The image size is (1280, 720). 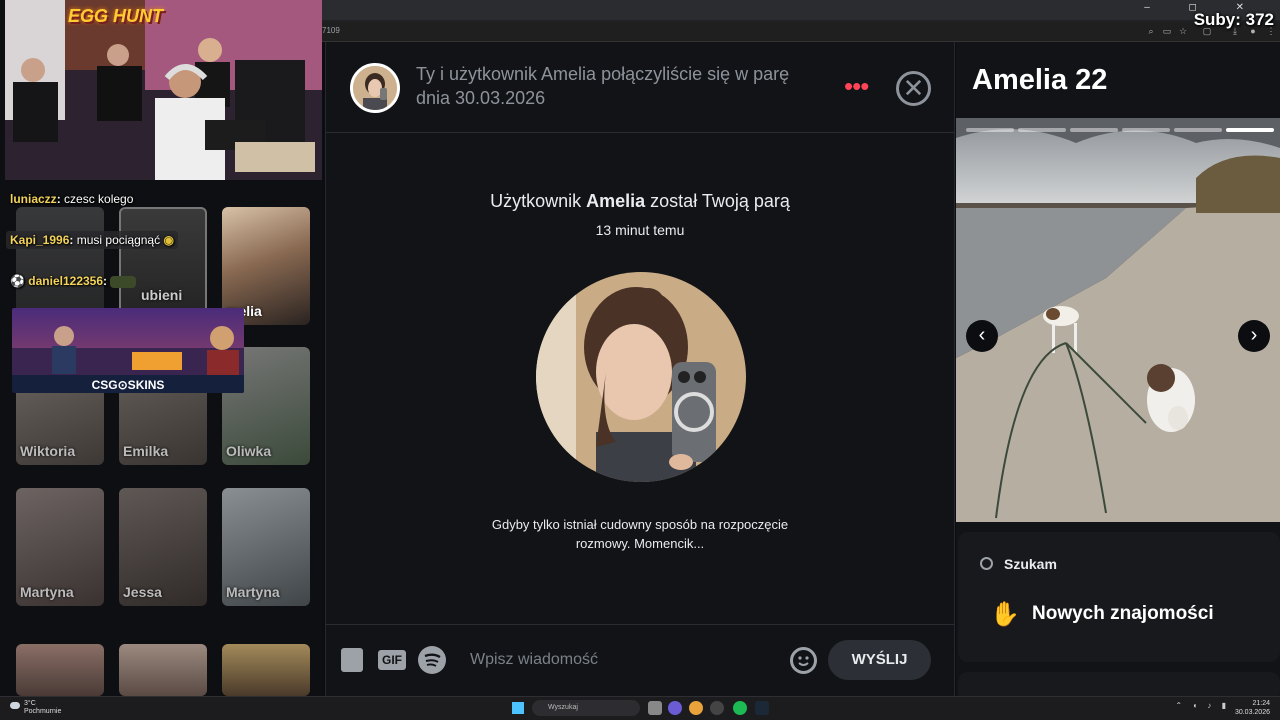 What do you see at coordinates (586, 708) in the screenshot?
I see `taskbar-search: Wyszukaj` at bounding box center [586, 708].